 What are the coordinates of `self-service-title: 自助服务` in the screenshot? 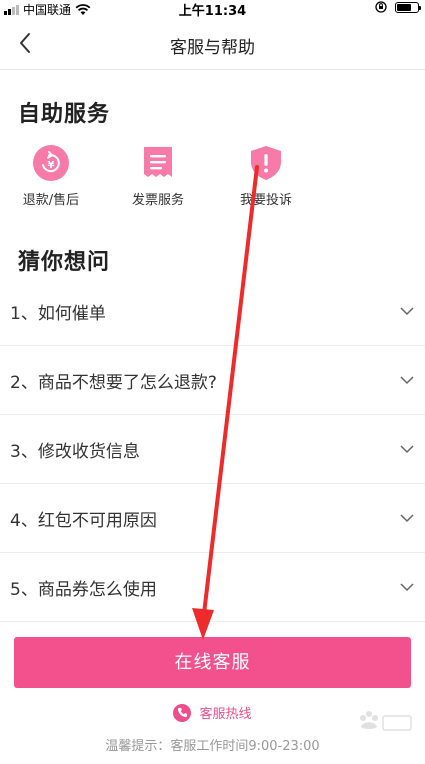 It's located at (64, 114).